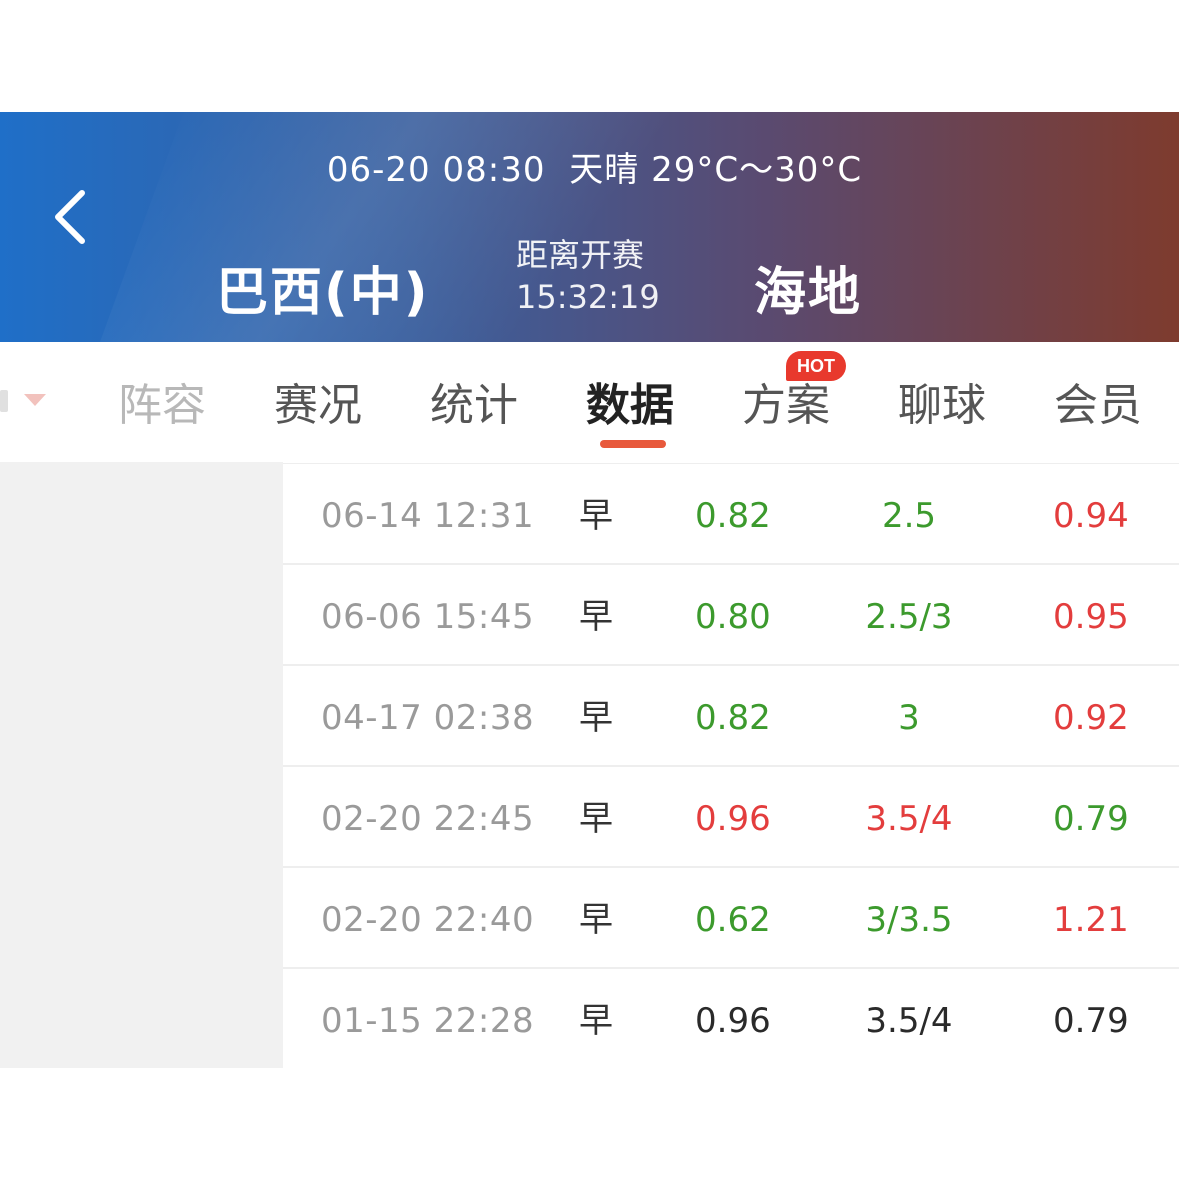  Describe the element at coordinates (808, 293) in the screenshot. I see `away-team-name: 海地` at that location.